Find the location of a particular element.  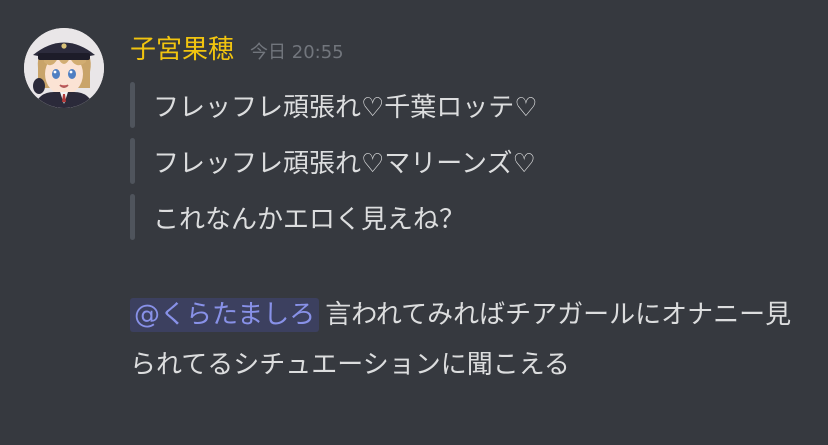

anime-character-avatar-icon is located at coordinates (64, 68).